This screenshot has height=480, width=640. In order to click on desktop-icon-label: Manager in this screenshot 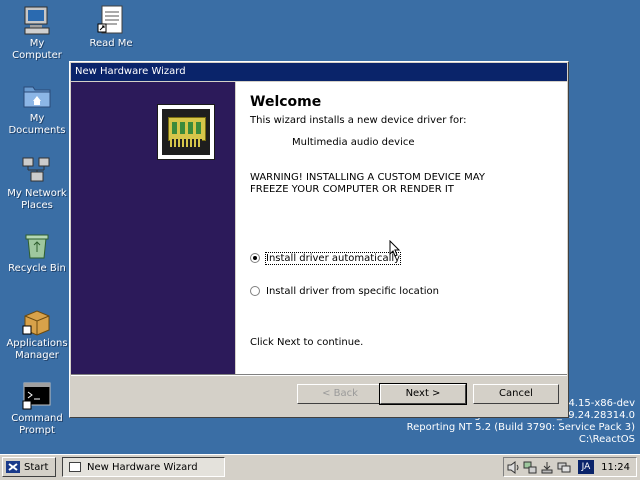, I will do `click(37, 355)`.